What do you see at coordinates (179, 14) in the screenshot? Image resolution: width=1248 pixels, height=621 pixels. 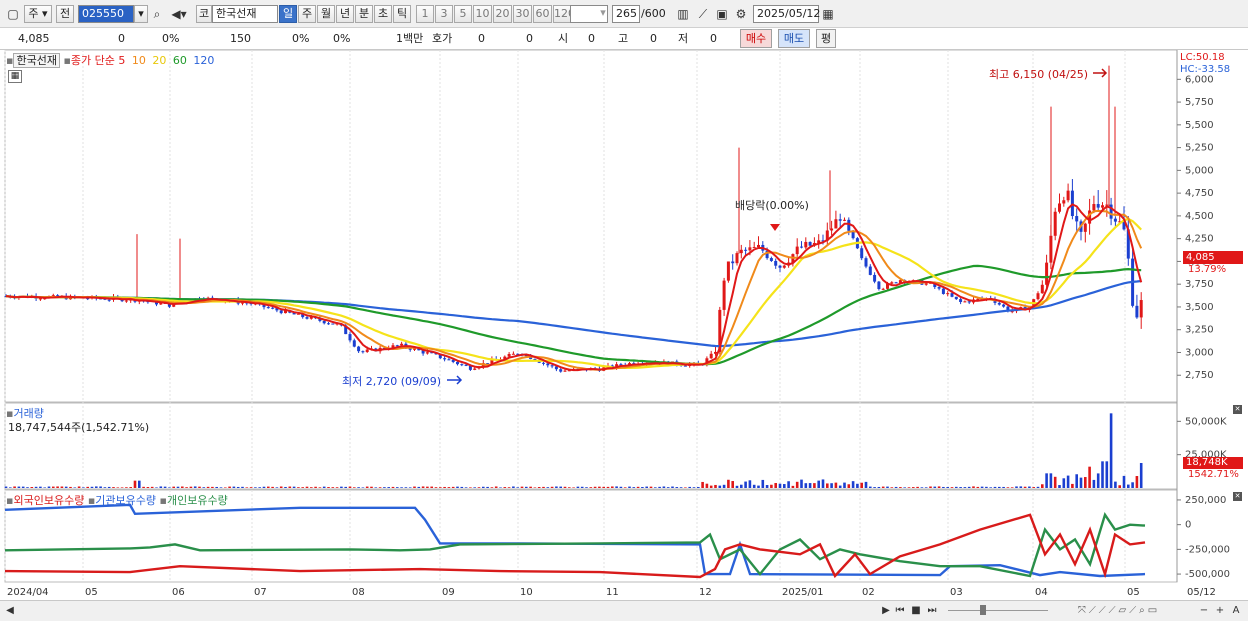 I see `speaker-icon: ◀▾` at bounding box center [179, 14].